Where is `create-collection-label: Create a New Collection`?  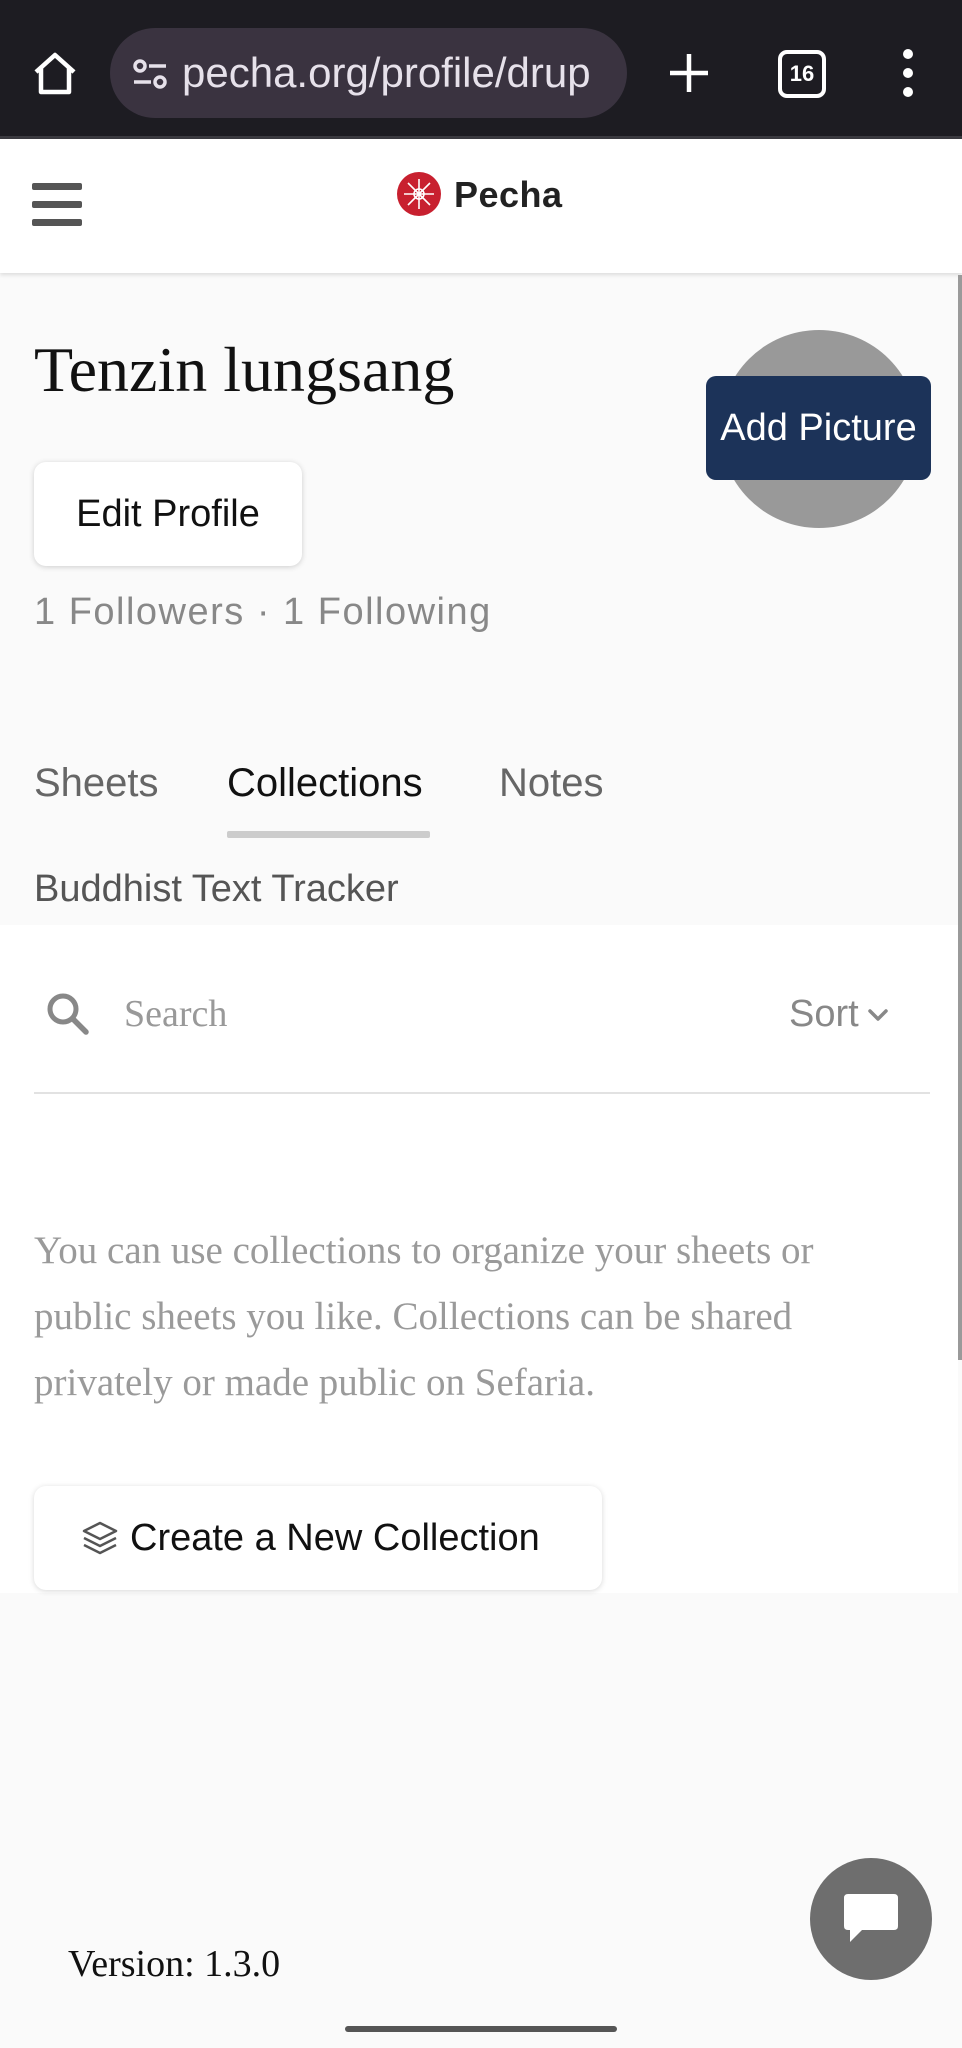
create-collection-label: Create a New Collection is located at coordinates (335, 1538).